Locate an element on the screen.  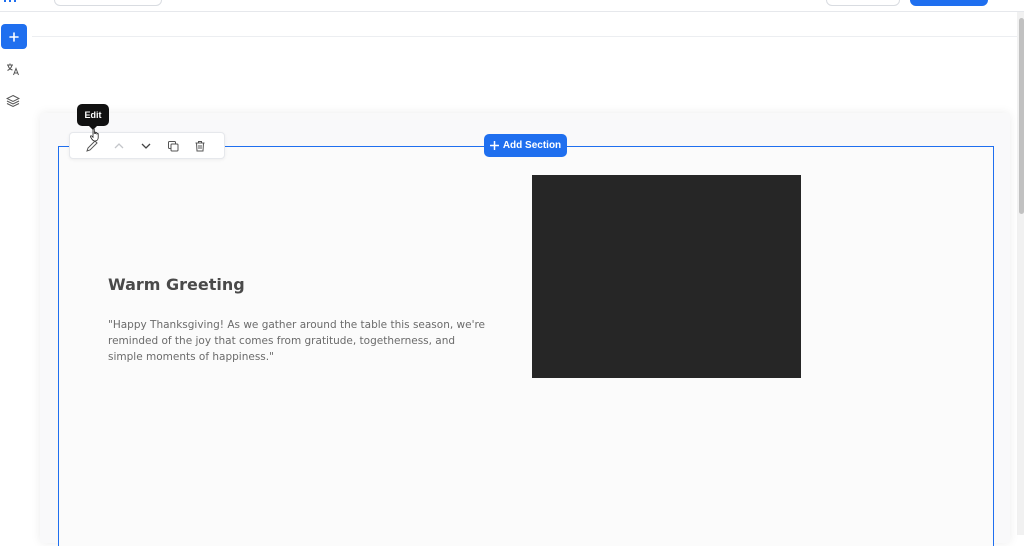
left-sidebar is located at coordinates (16, 273).